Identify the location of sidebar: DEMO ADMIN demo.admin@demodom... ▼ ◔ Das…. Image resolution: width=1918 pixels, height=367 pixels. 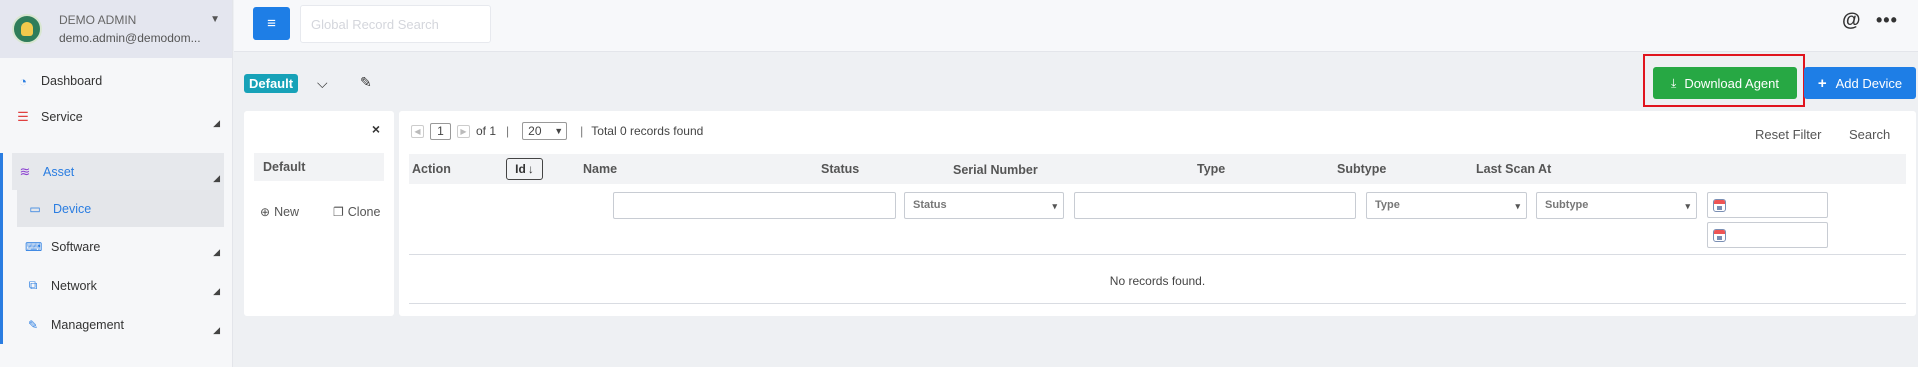
(116, 183).